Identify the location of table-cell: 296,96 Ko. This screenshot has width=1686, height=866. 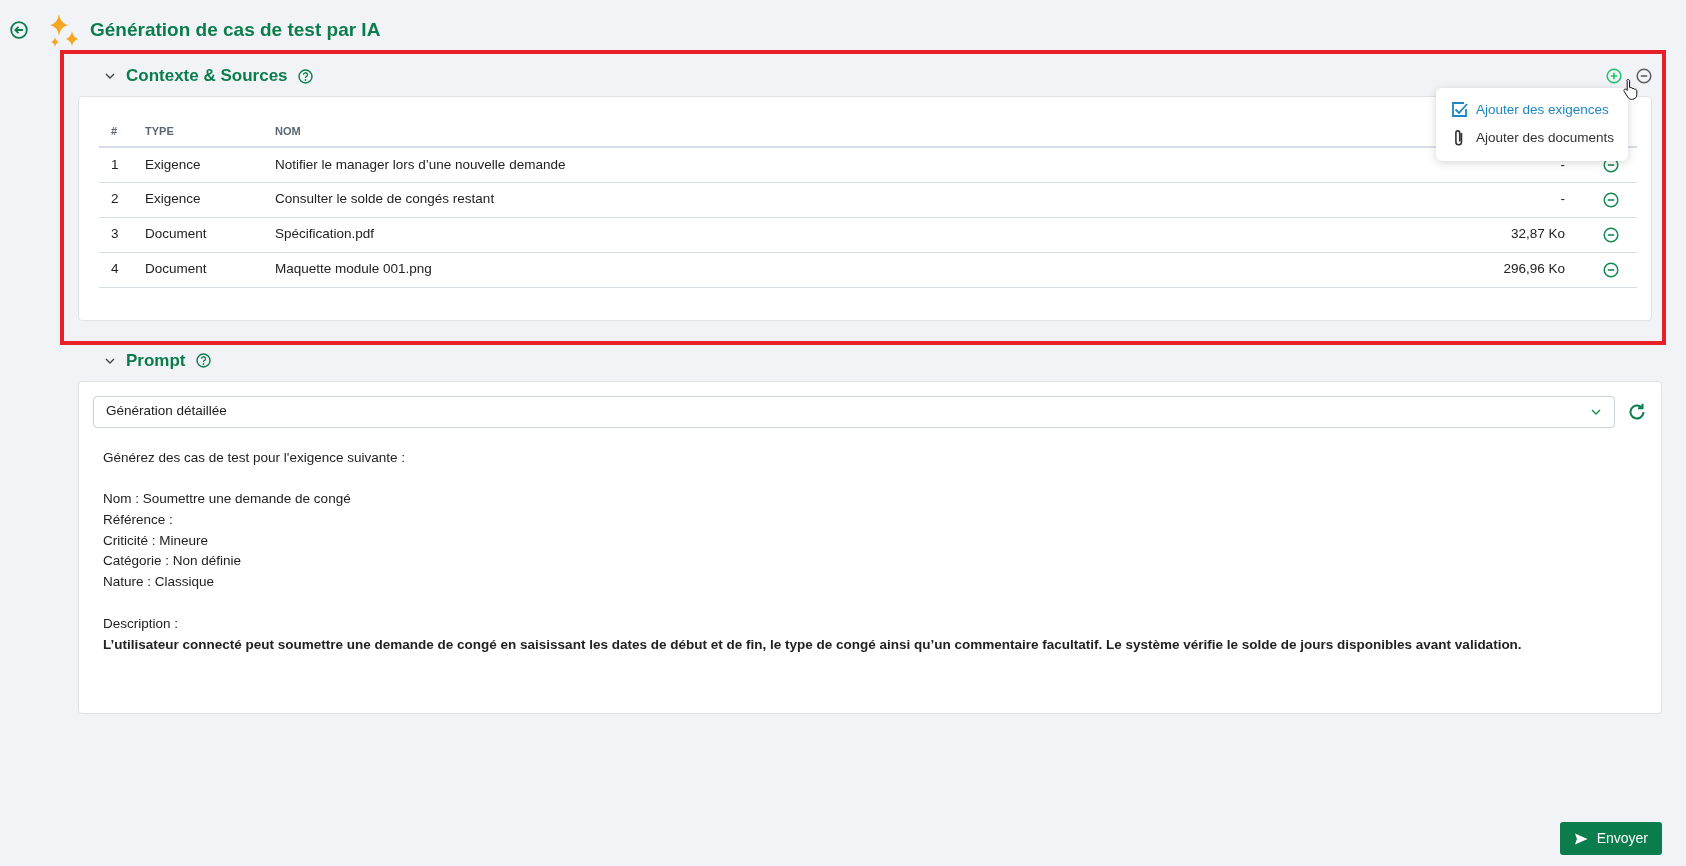
(1534, 269).